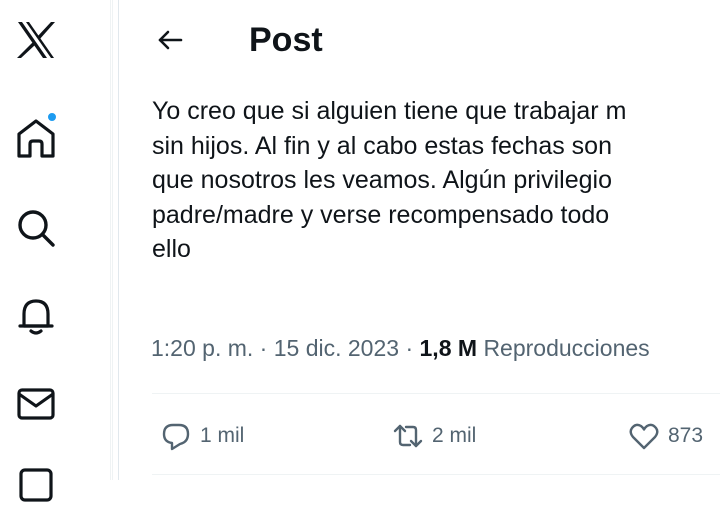  What do you see at coordinates (408, 436) in the screenshot?
I see `repost-icon` at bounding box center [408, 436].